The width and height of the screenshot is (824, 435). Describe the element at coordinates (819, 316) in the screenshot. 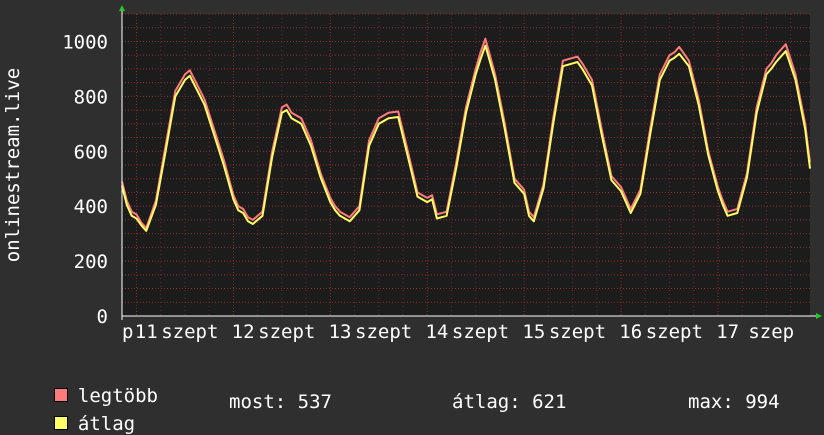

I see `x-axis-arrow` at that location.